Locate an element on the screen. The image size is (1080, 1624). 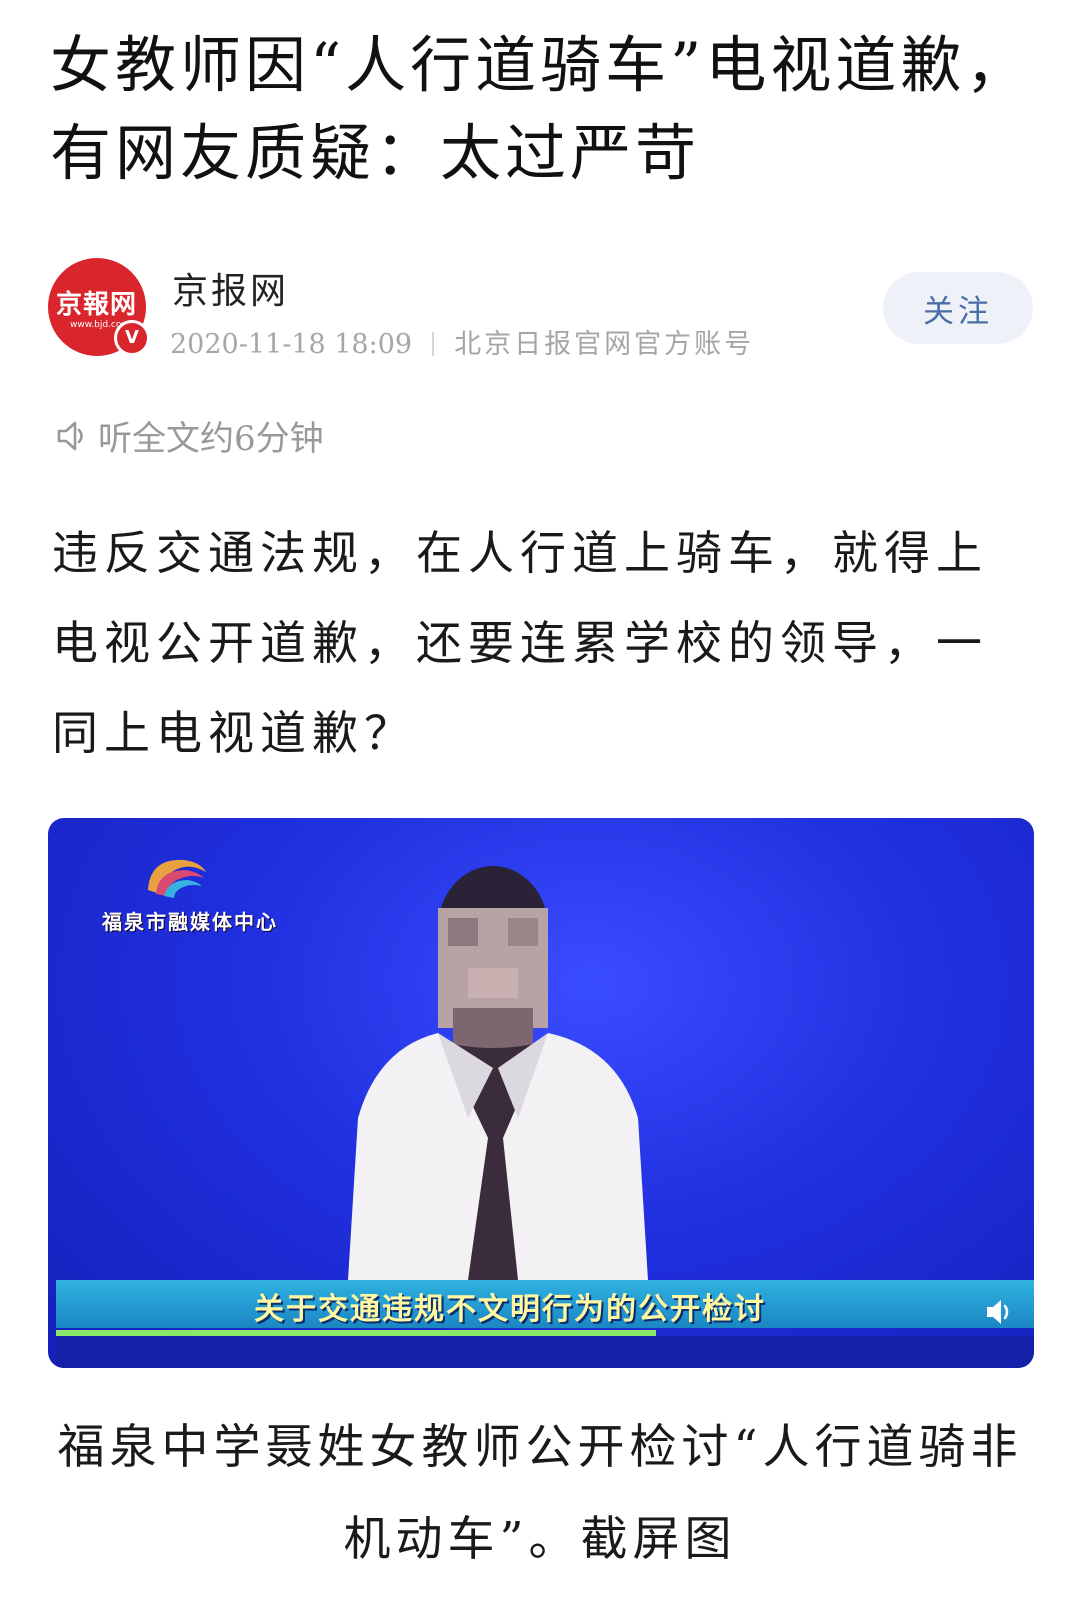
ticker-text: 关于交通违规不文明行为的公开检讨 is located at coordinates (510, 1309).